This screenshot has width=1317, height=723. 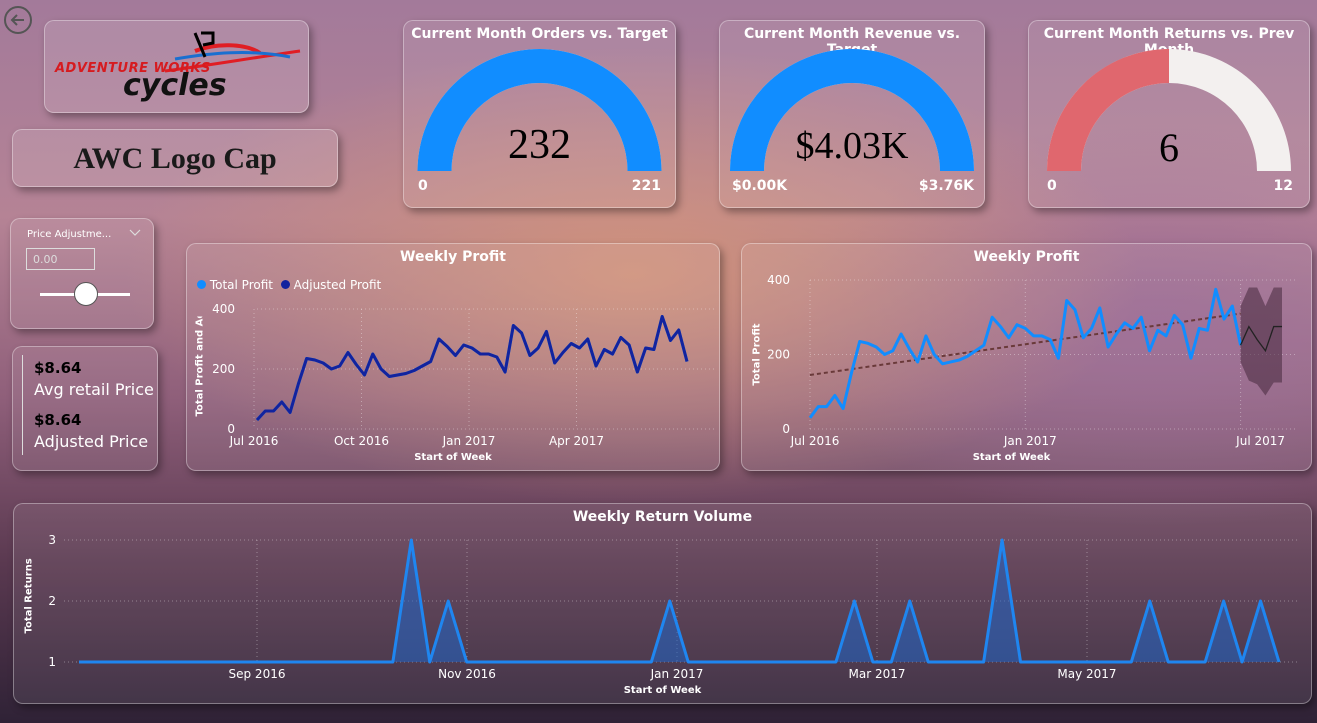 I want to click on gauge-max: $3.76K, so click(x=946, y=186).